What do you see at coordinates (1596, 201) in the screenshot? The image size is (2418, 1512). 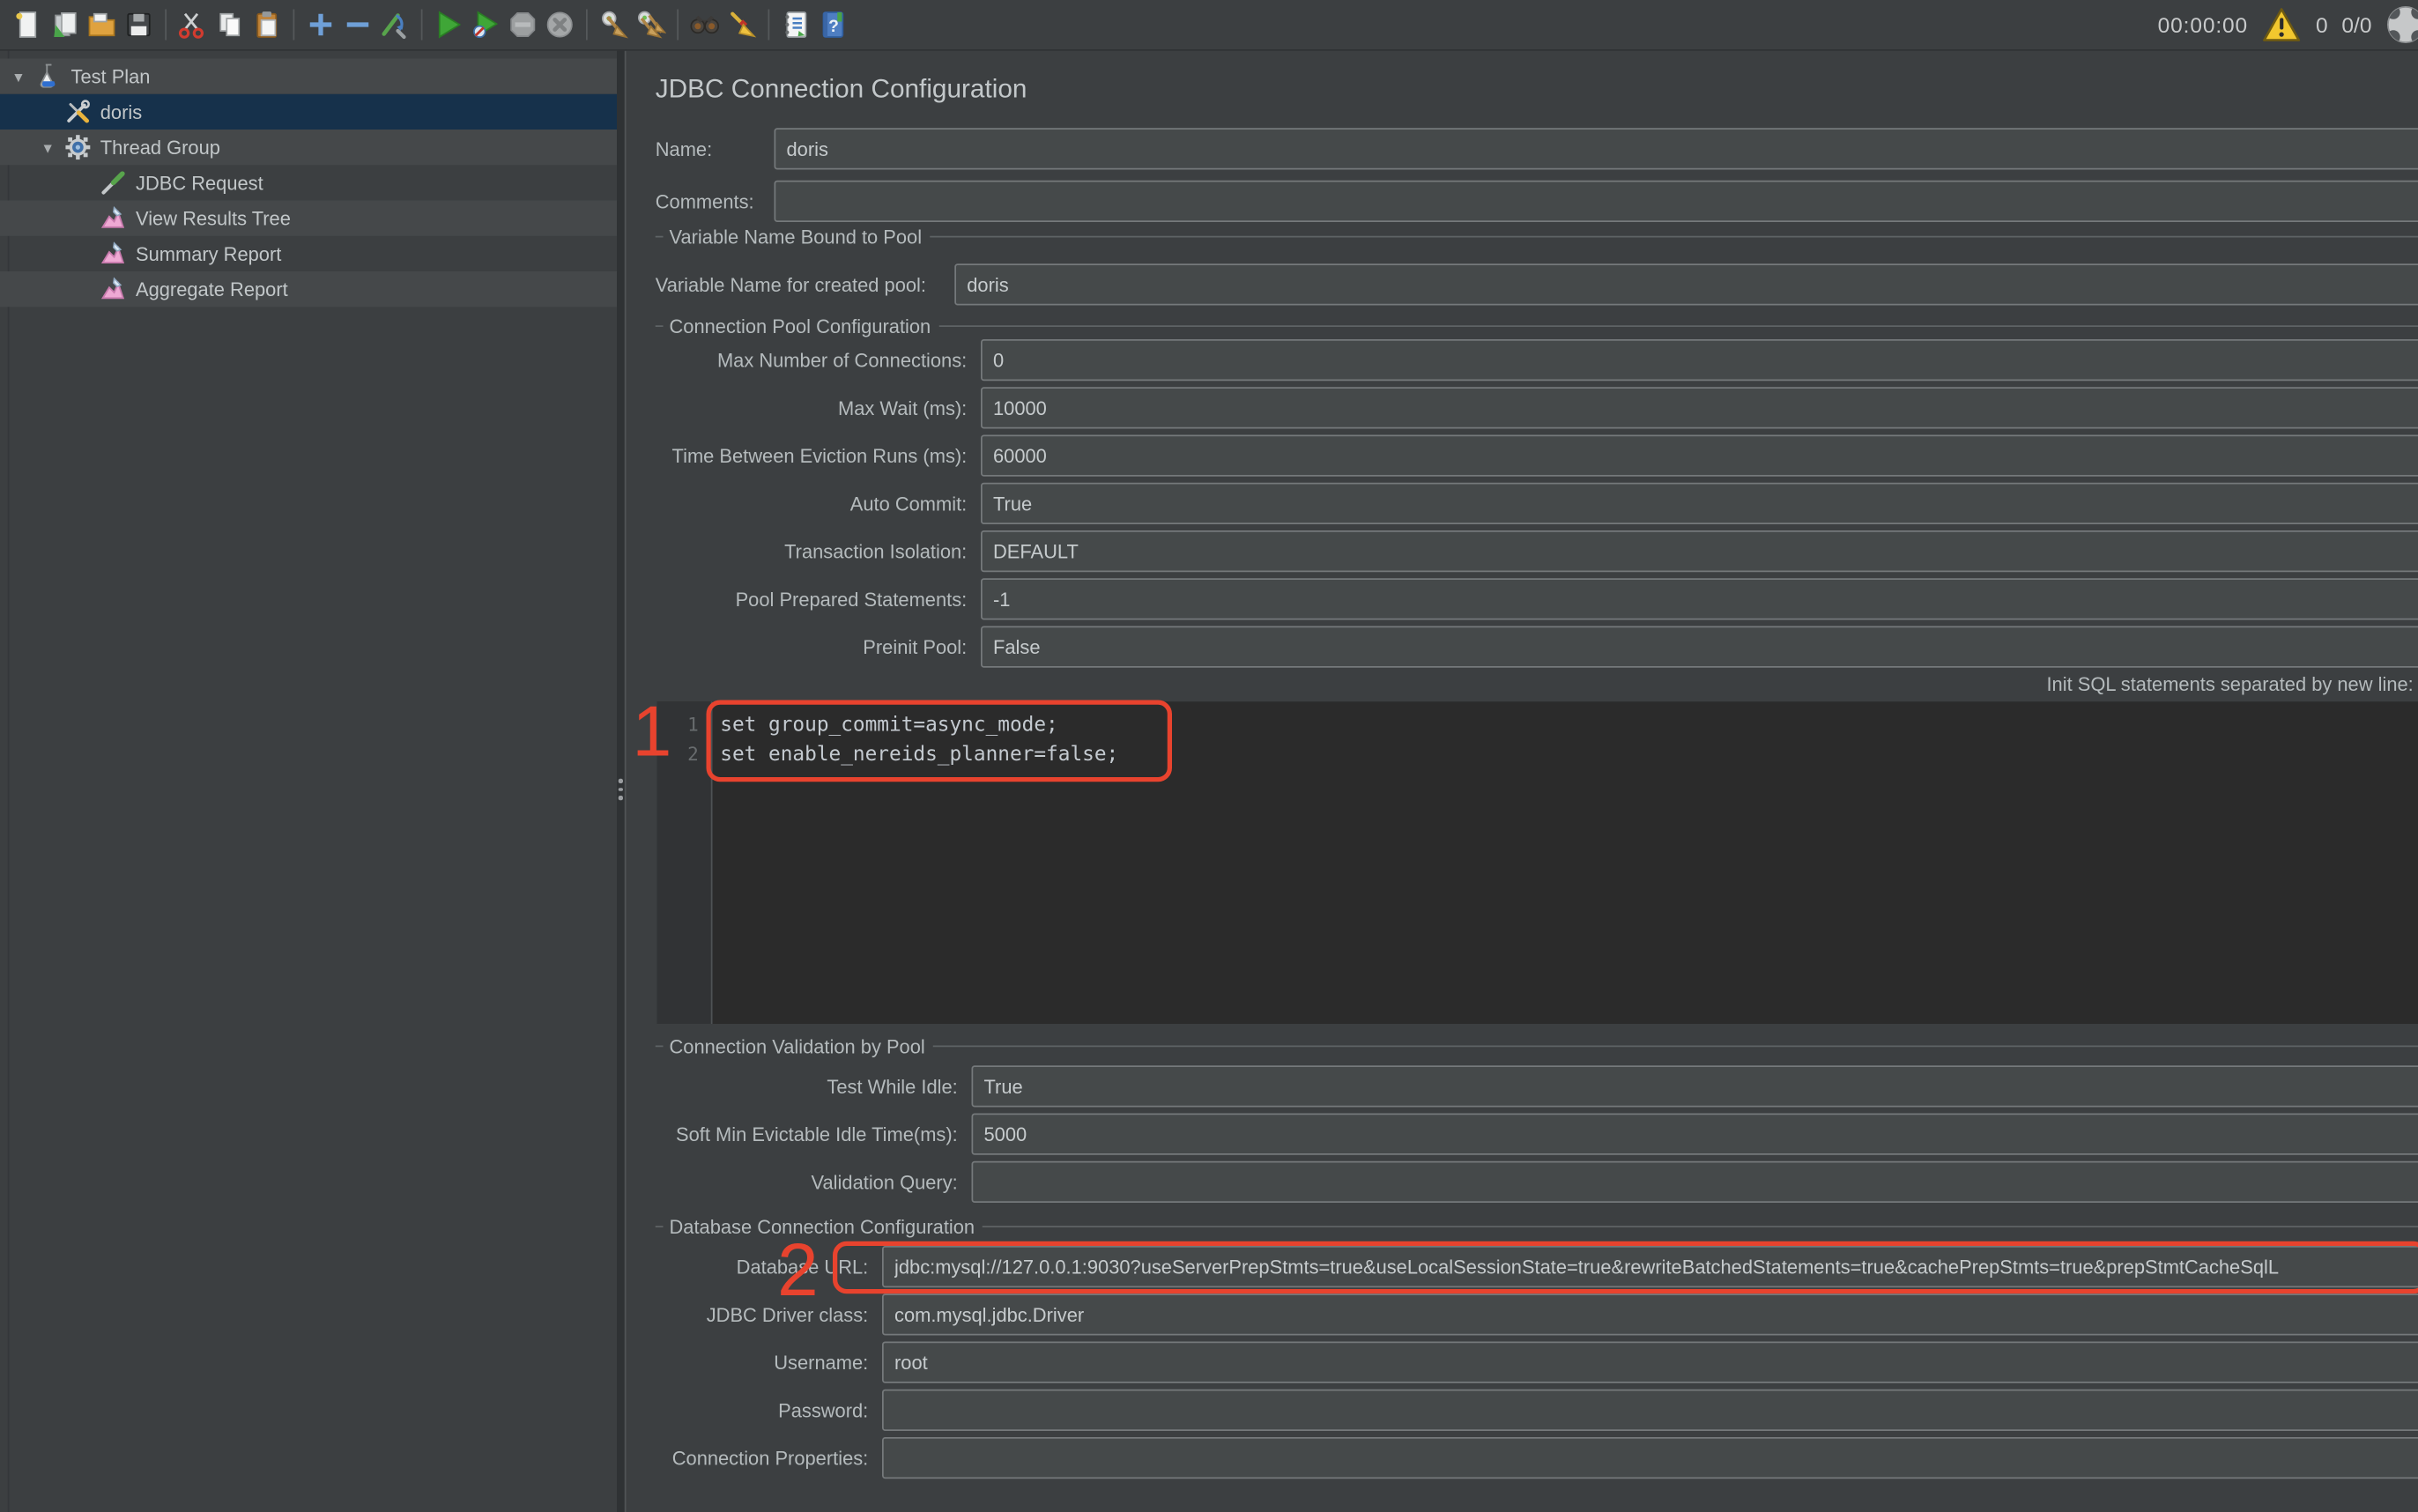 I see `comments-input` at bounding box center [1596, 201].